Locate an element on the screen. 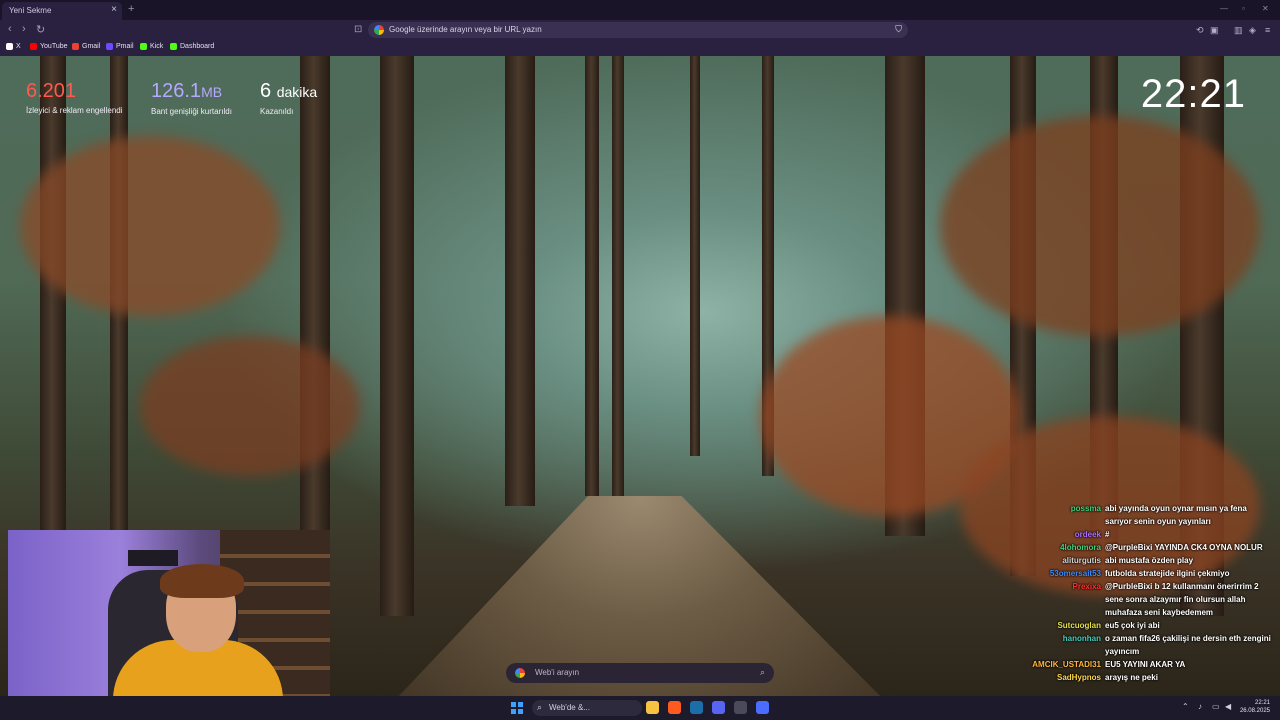 The width and height of the screenshot is (1280, 720). kick-icon is located at coordinates (143, 46).